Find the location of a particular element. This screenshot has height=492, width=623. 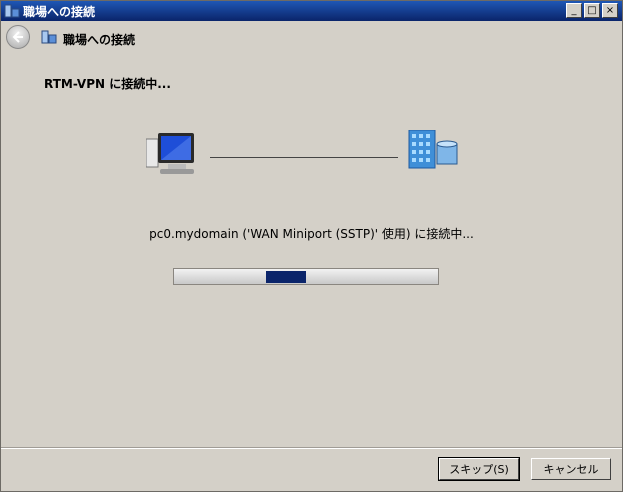

maximize-button: □ is located at coordinates (592, 10).